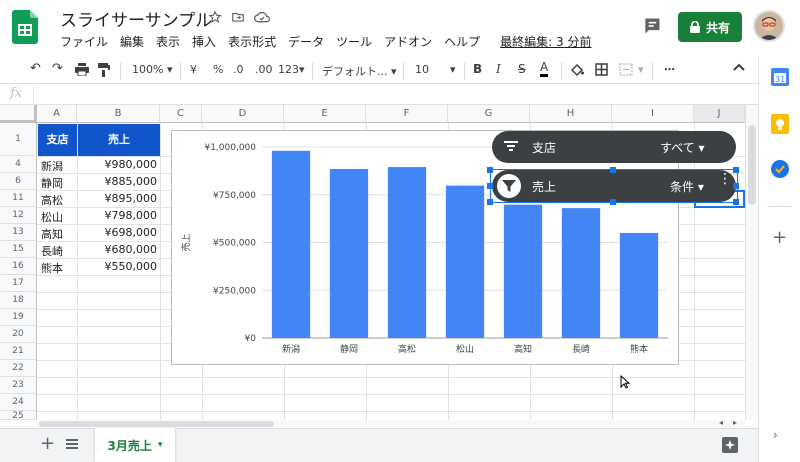  Describe the element at coordinates (18, 266) in the screenshot. I see `row-header: 16` at that location.